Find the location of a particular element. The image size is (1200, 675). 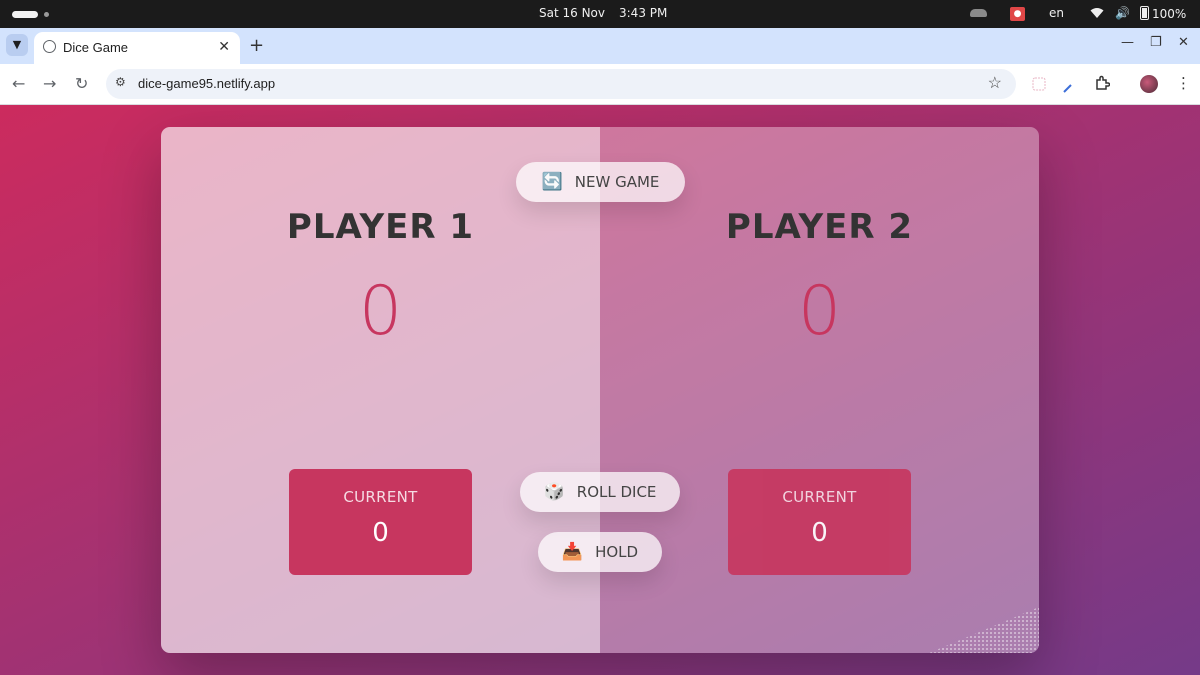

pen-extension-icon is located at coordinates (1068, 87).